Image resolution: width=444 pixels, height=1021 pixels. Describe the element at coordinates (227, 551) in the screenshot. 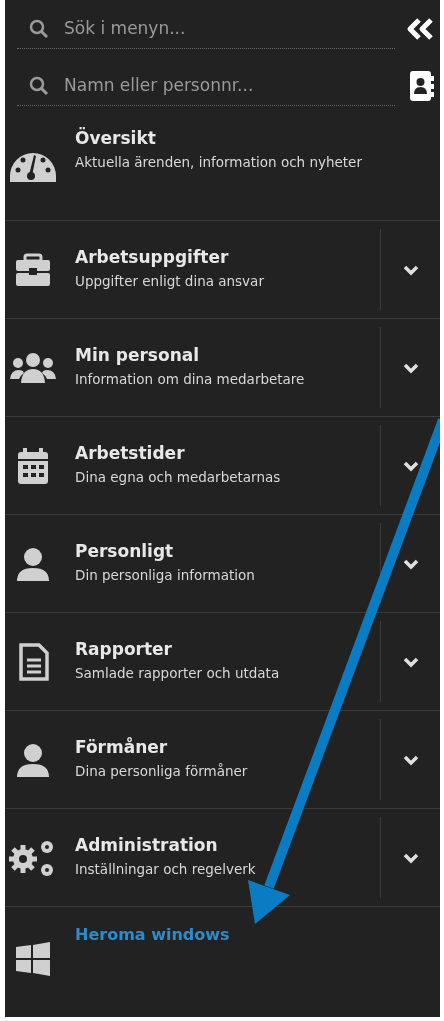

I see `menu-item-title: Personligt` at that location.